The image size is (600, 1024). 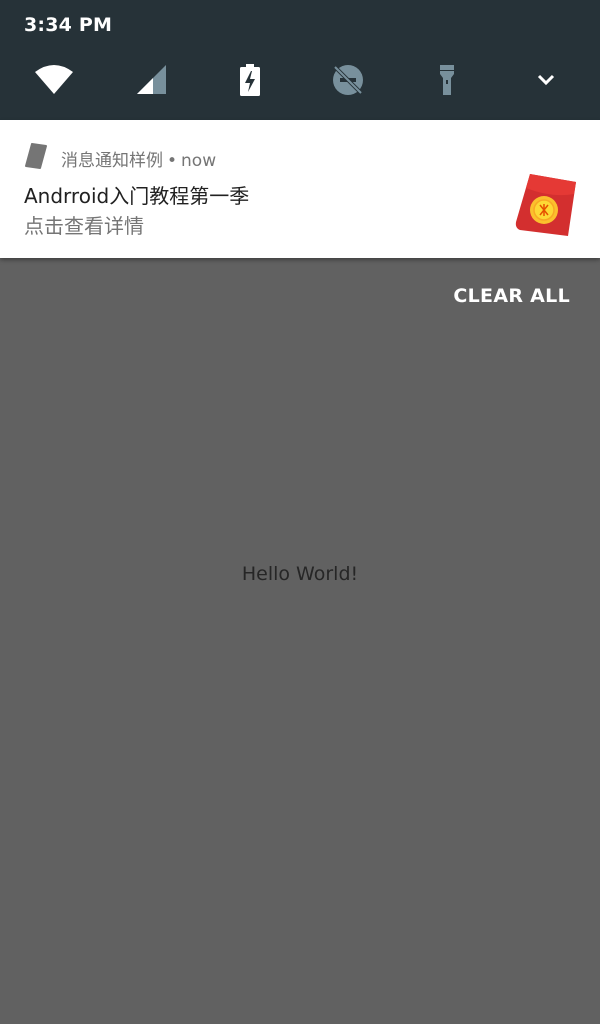 I want to click on notification-text: 点击查看详情, so click(x=84, y=226).